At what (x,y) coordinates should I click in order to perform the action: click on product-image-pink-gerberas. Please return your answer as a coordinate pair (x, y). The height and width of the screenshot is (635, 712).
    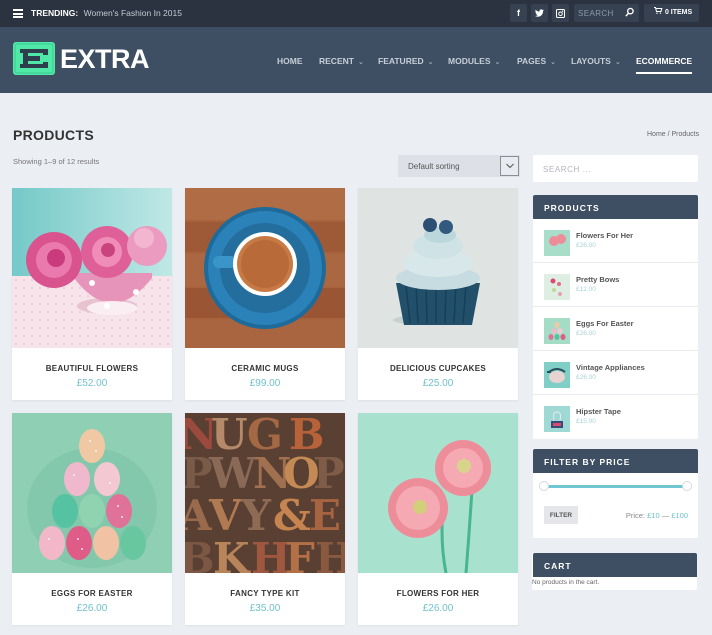
    Looking at the image, I should click on (438, 493).